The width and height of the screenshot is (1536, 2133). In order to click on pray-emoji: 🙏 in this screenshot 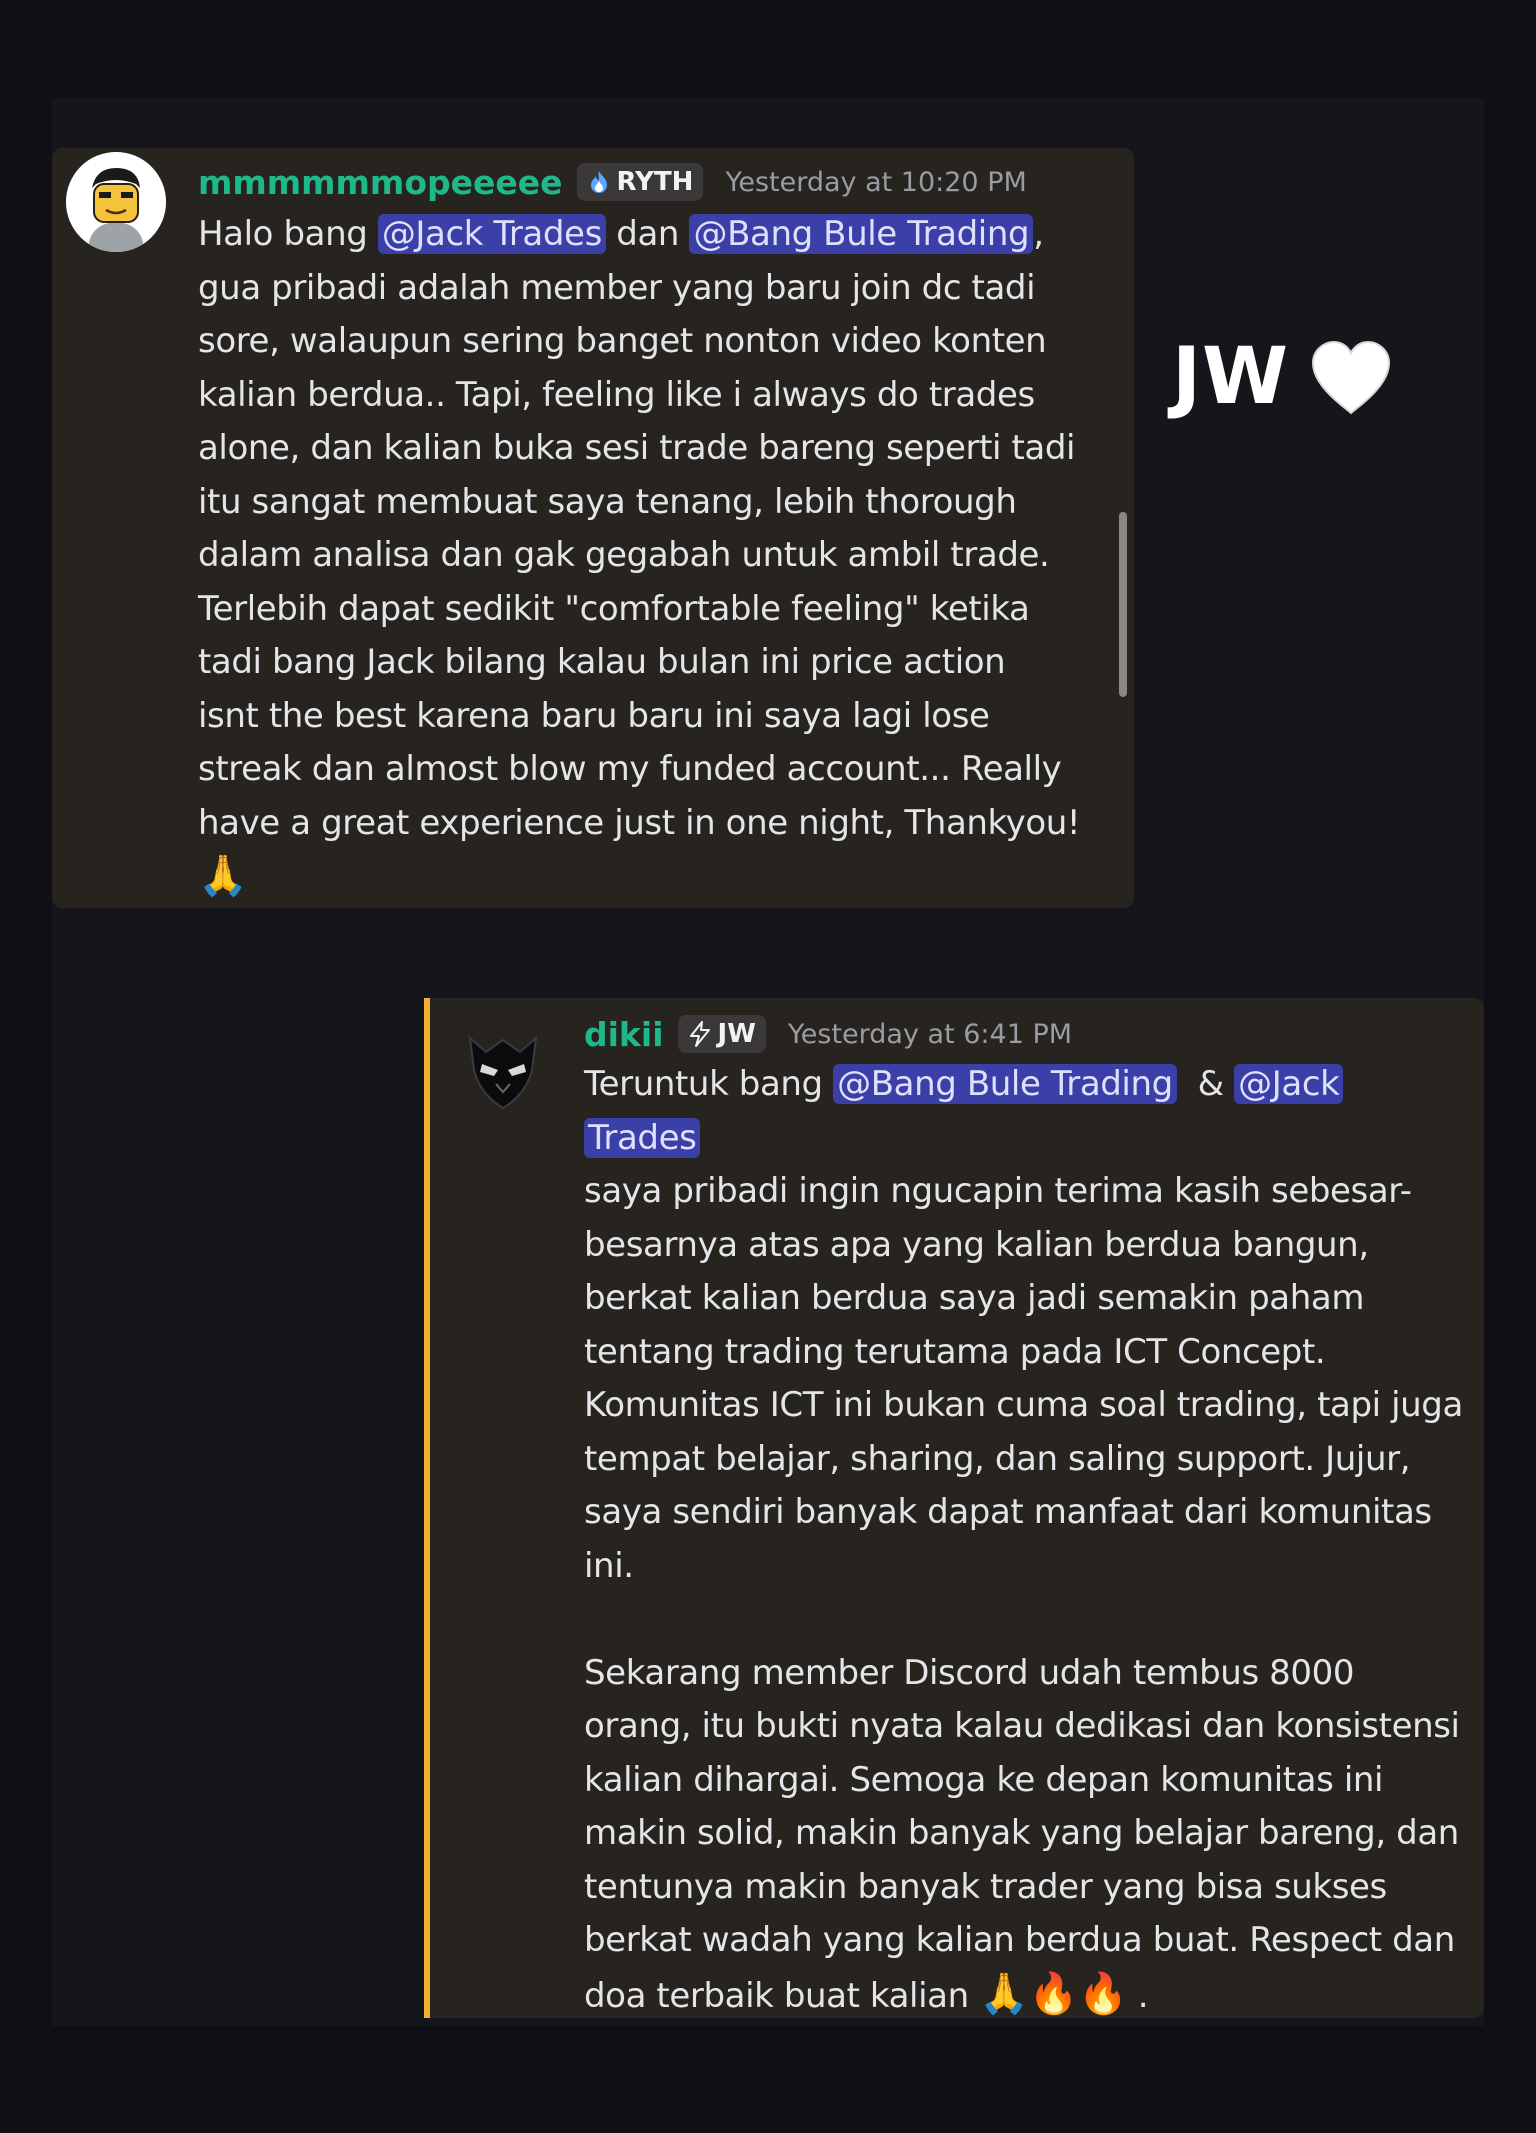, I will do `click(223, 876)`.